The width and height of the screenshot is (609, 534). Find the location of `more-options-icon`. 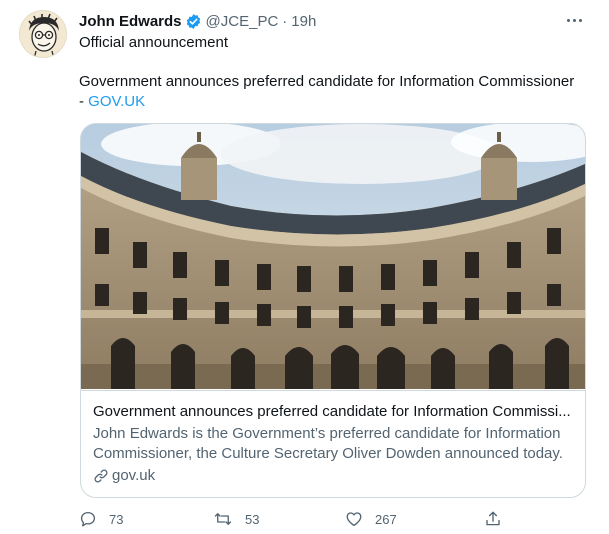

more-options-icon is located at coordinates (574, 20).